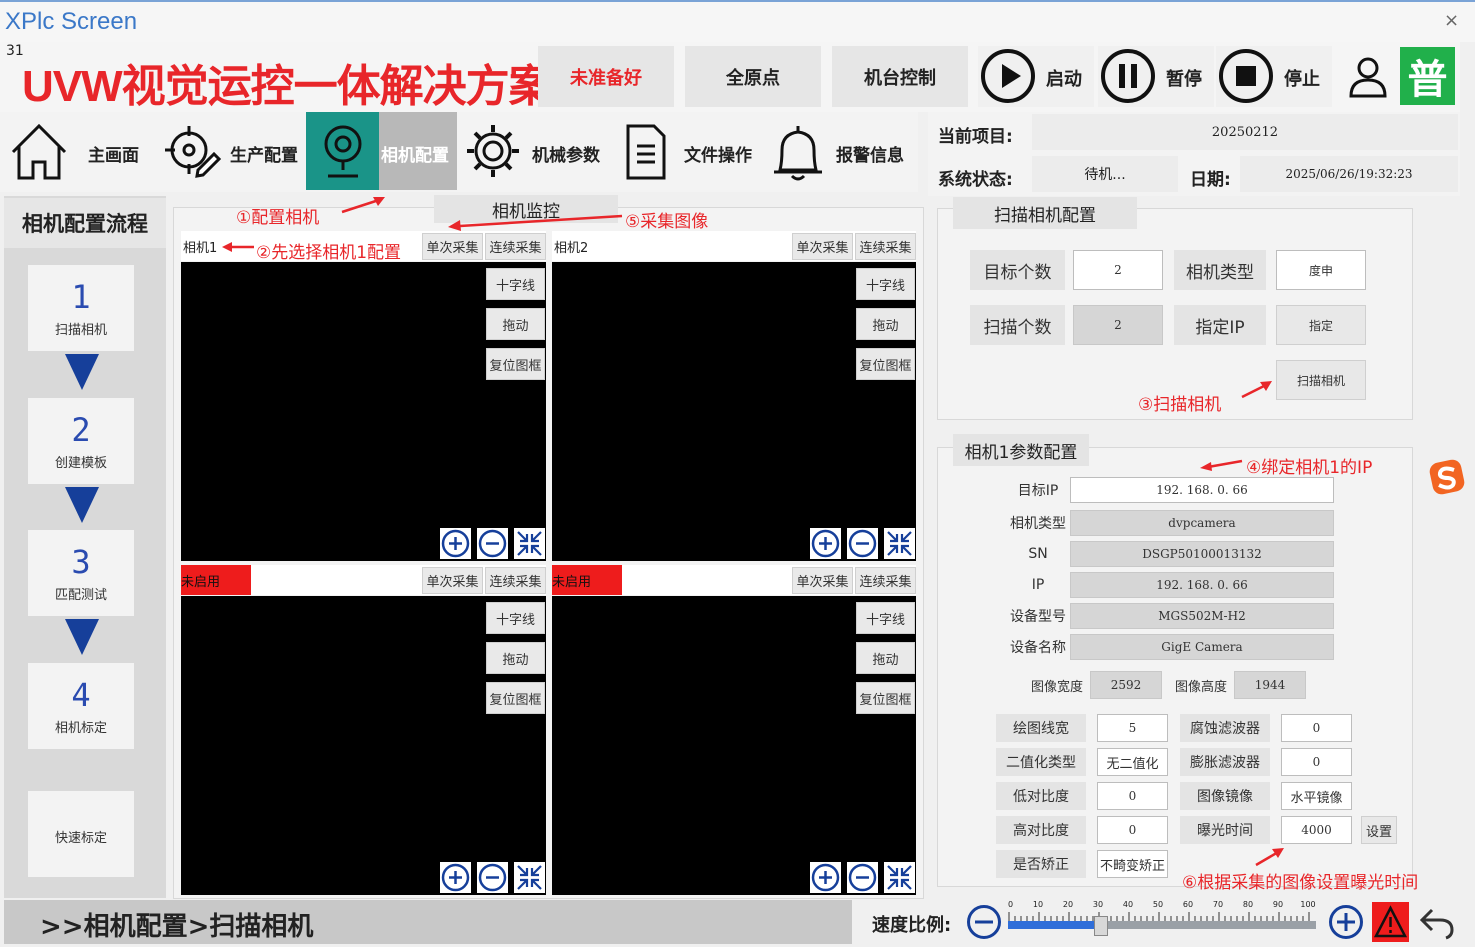 The image size is (1475, 947). What do you see at coordinates (1316, 762) in the screenshot?
I see `dilate-filter-field: 0` at bounding box center [1316, 762].